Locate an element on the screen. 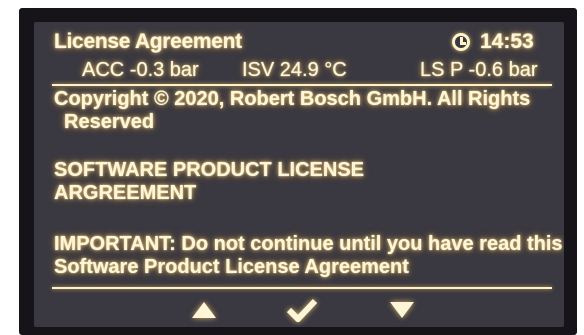 Image resolution: width=584 pixels, height=335 pixels. arrow-up-icon is located at coordinates (204, 310).